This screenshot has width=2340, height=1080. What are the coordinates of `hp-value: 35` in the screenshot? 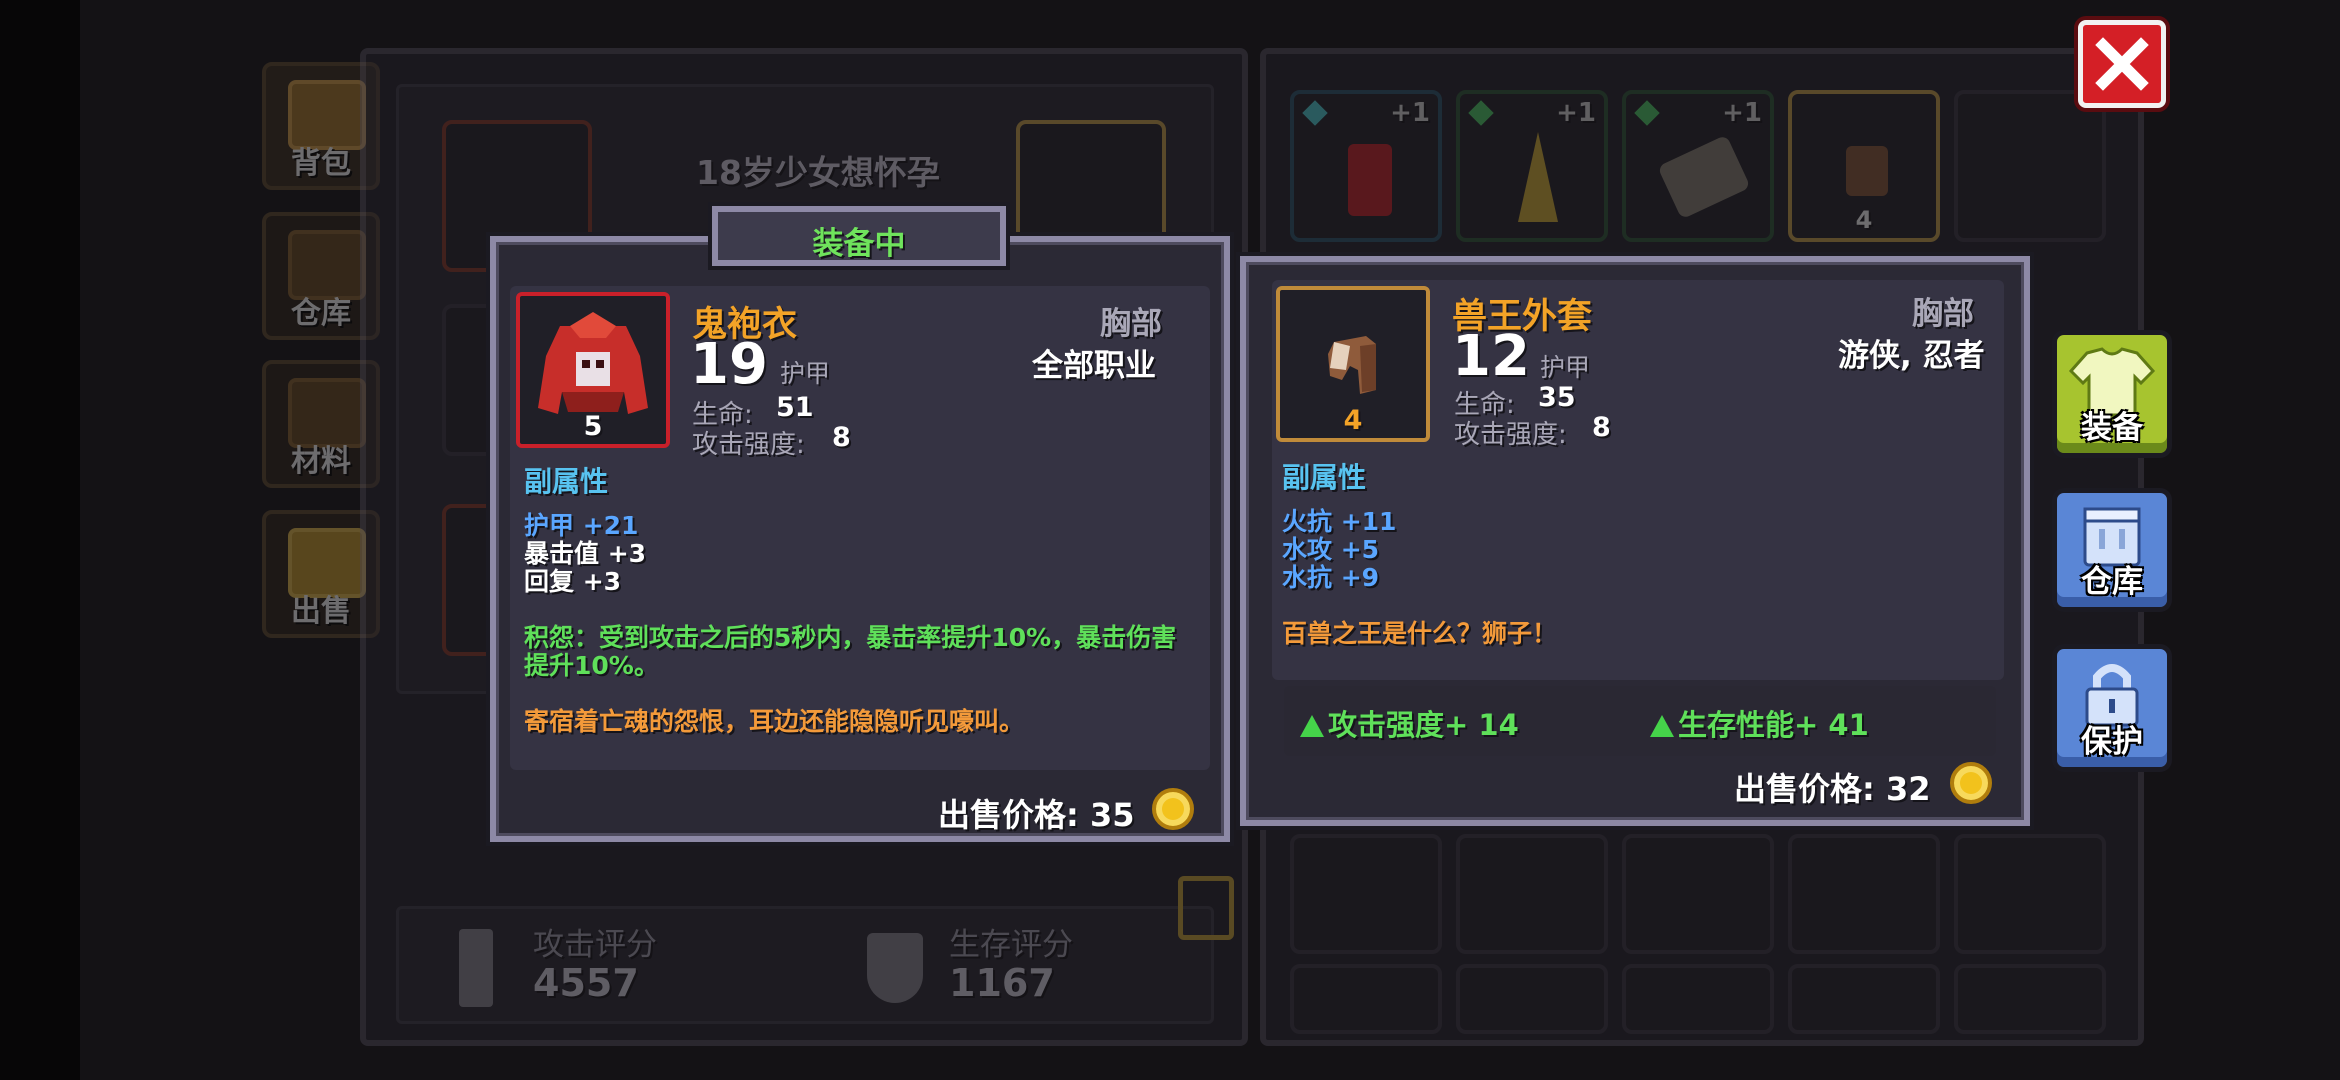 It's located at (1557, 397).